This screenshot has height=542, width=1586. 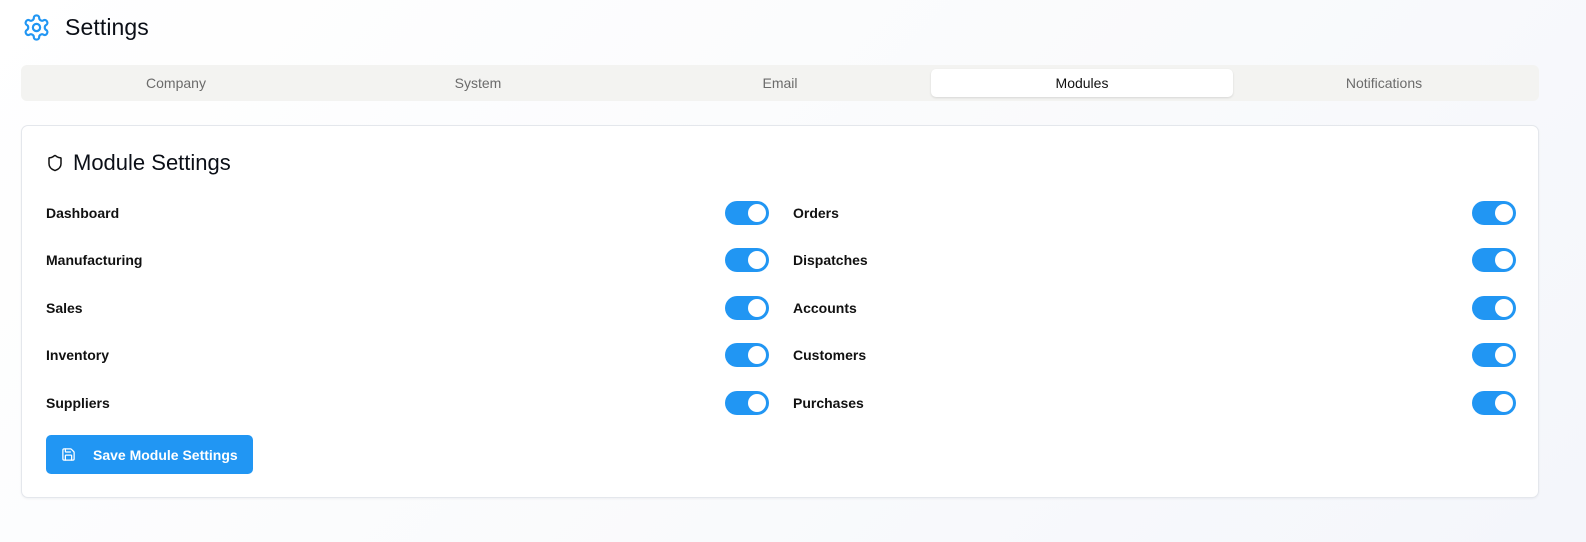 I want to click on tab-email: Email, so click(x=780, y=83).